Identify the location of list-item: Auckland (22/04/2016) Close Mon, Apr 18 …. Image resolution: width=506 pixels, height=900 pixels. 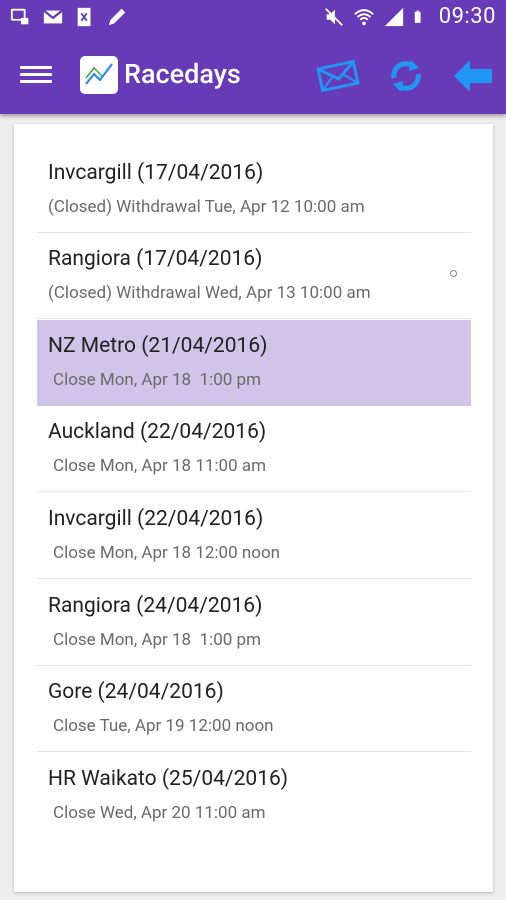
(254, 449).